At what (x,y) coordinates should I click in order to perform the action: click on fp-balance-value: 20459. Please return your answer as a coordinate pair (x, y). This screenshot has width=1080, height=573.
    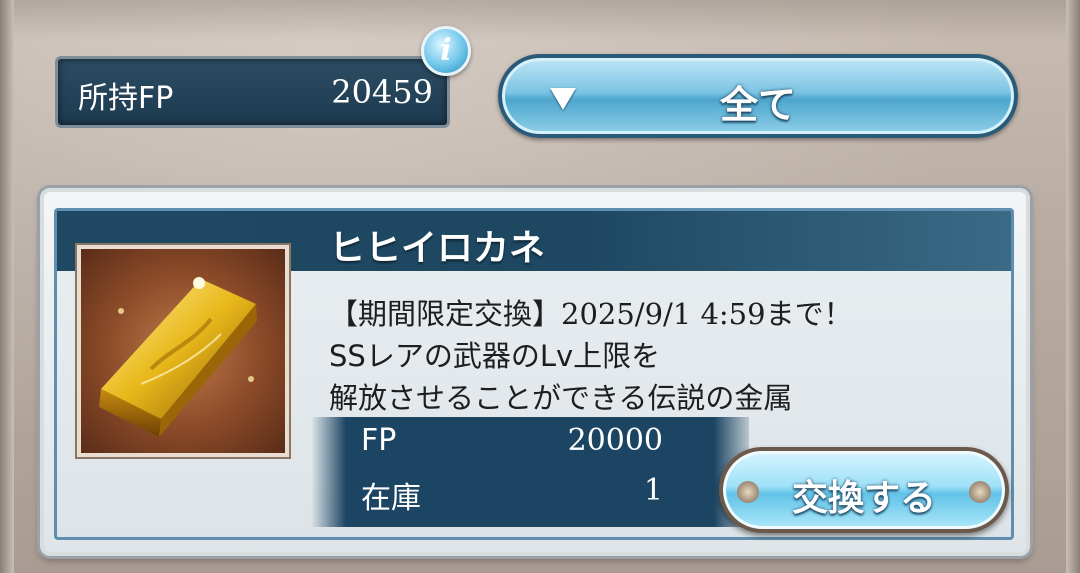
    Looking at the image, I should click on (382, 92).